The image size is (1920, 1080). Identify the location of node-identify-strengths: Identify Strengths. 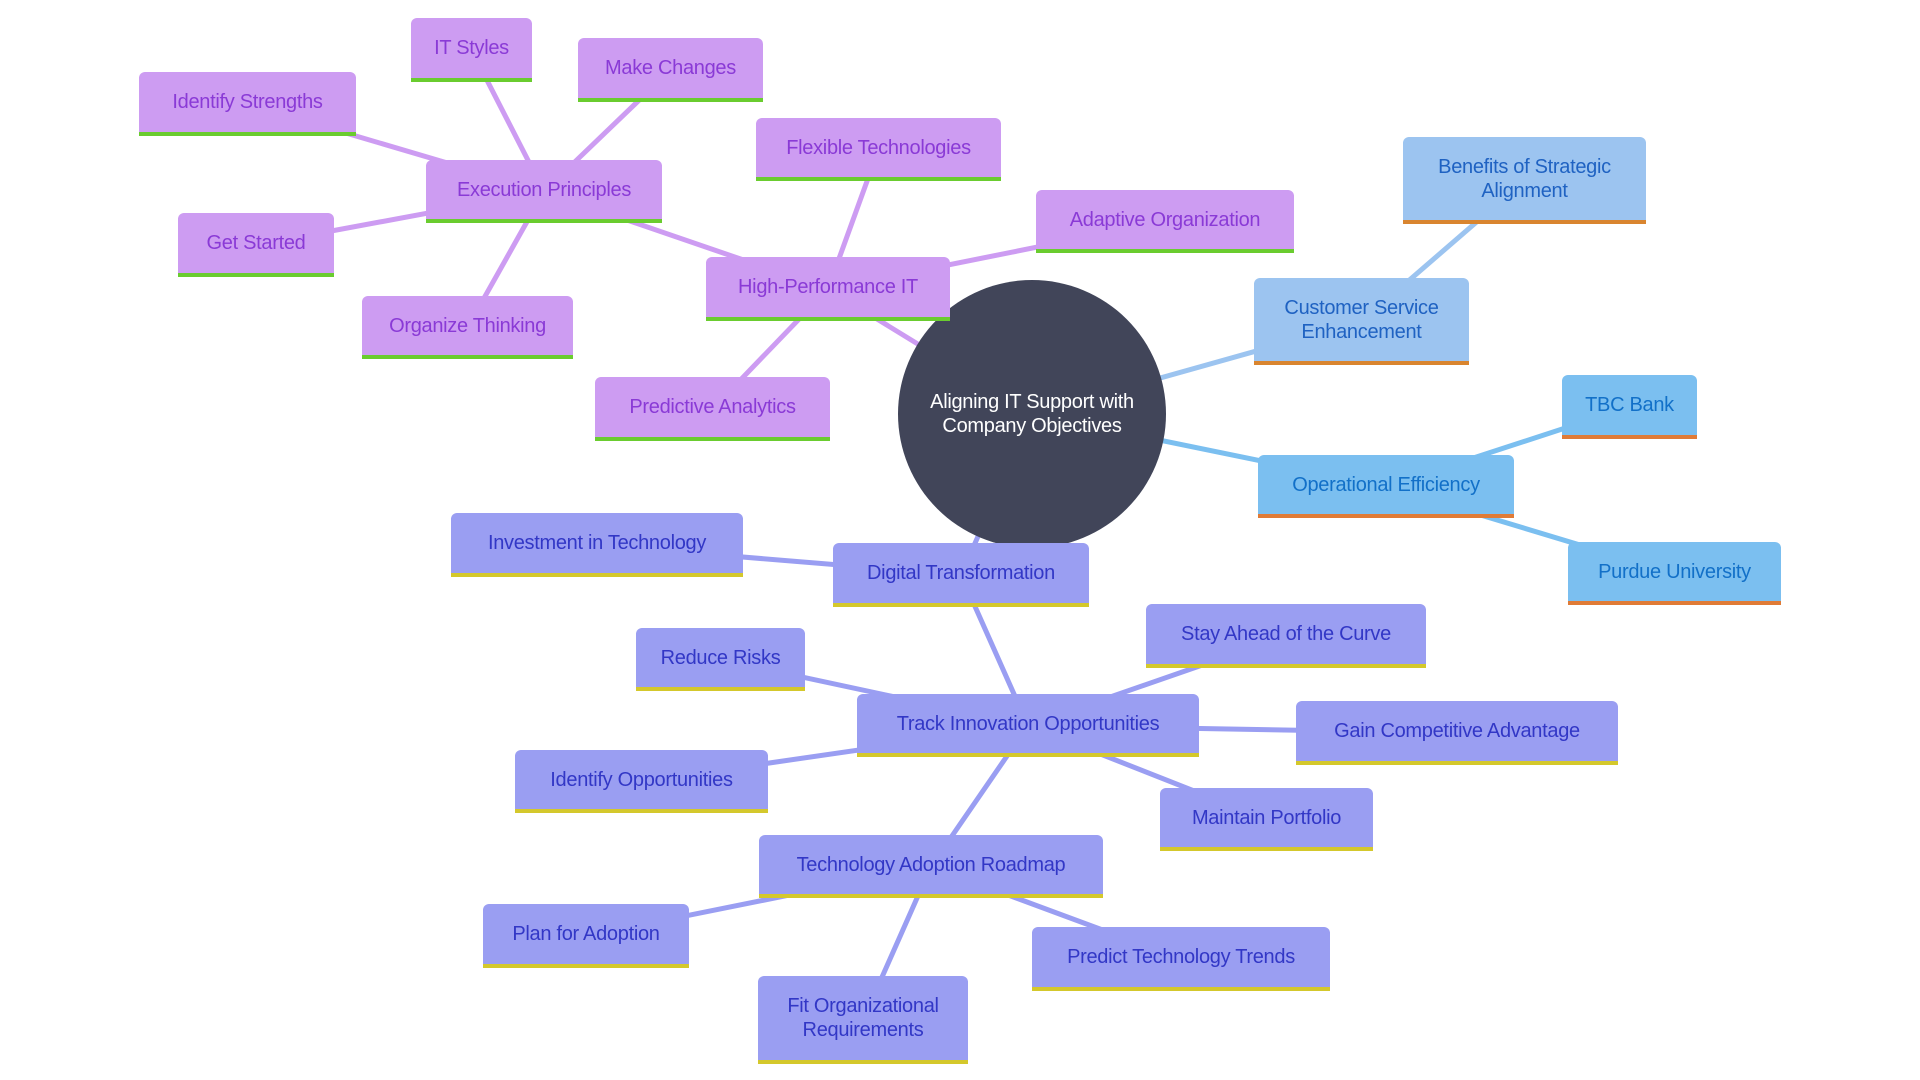
(247, 104).